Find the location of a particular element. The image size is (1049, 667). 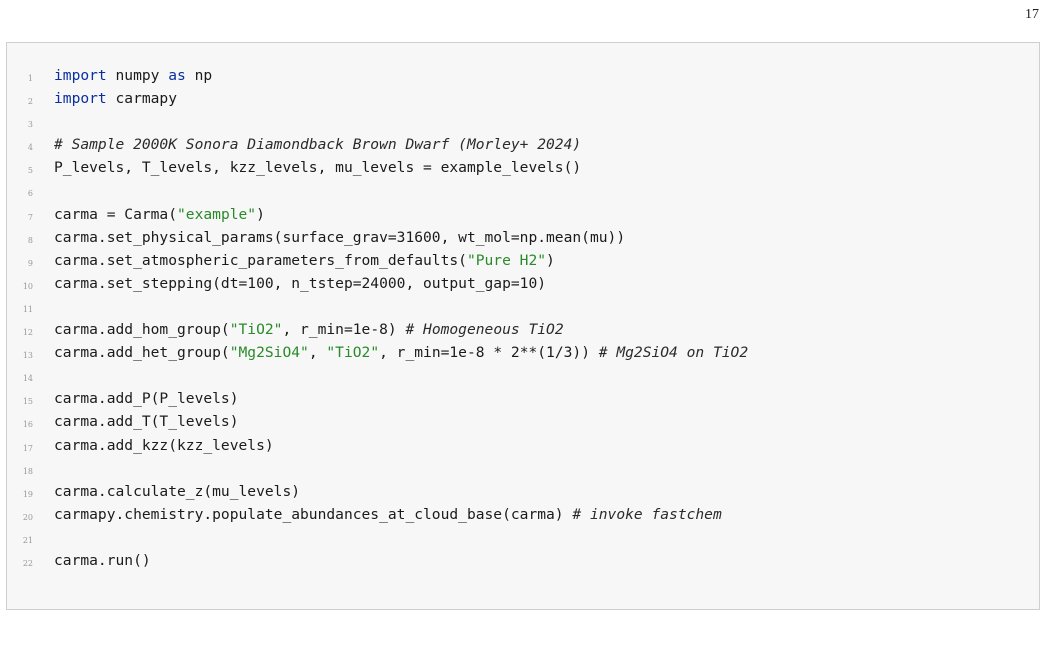

code-line: 15 carma.add_P(P_levels) is located at coordinates (523, 398).